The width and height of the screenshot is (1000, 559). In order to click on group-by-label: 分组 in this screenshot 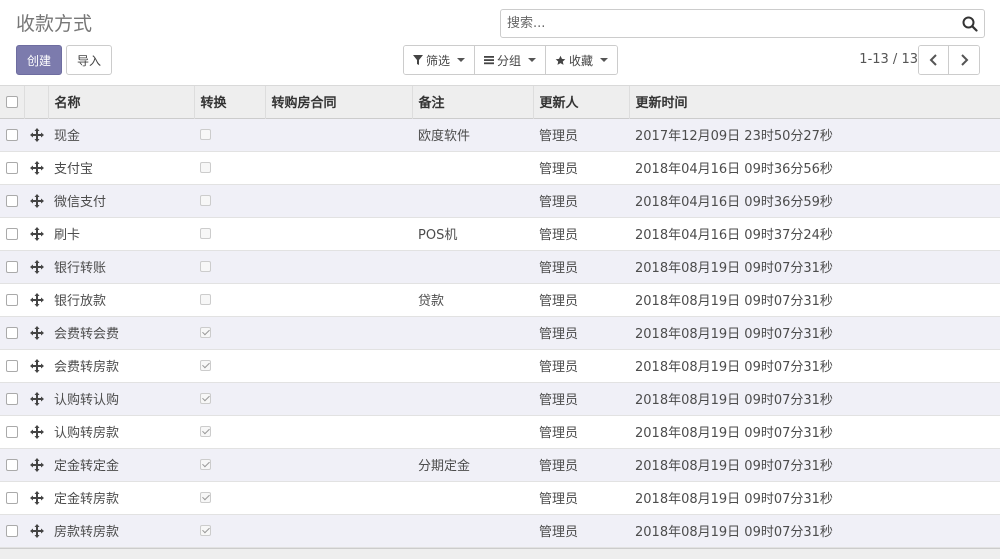, I will do `click(509, 60)`.